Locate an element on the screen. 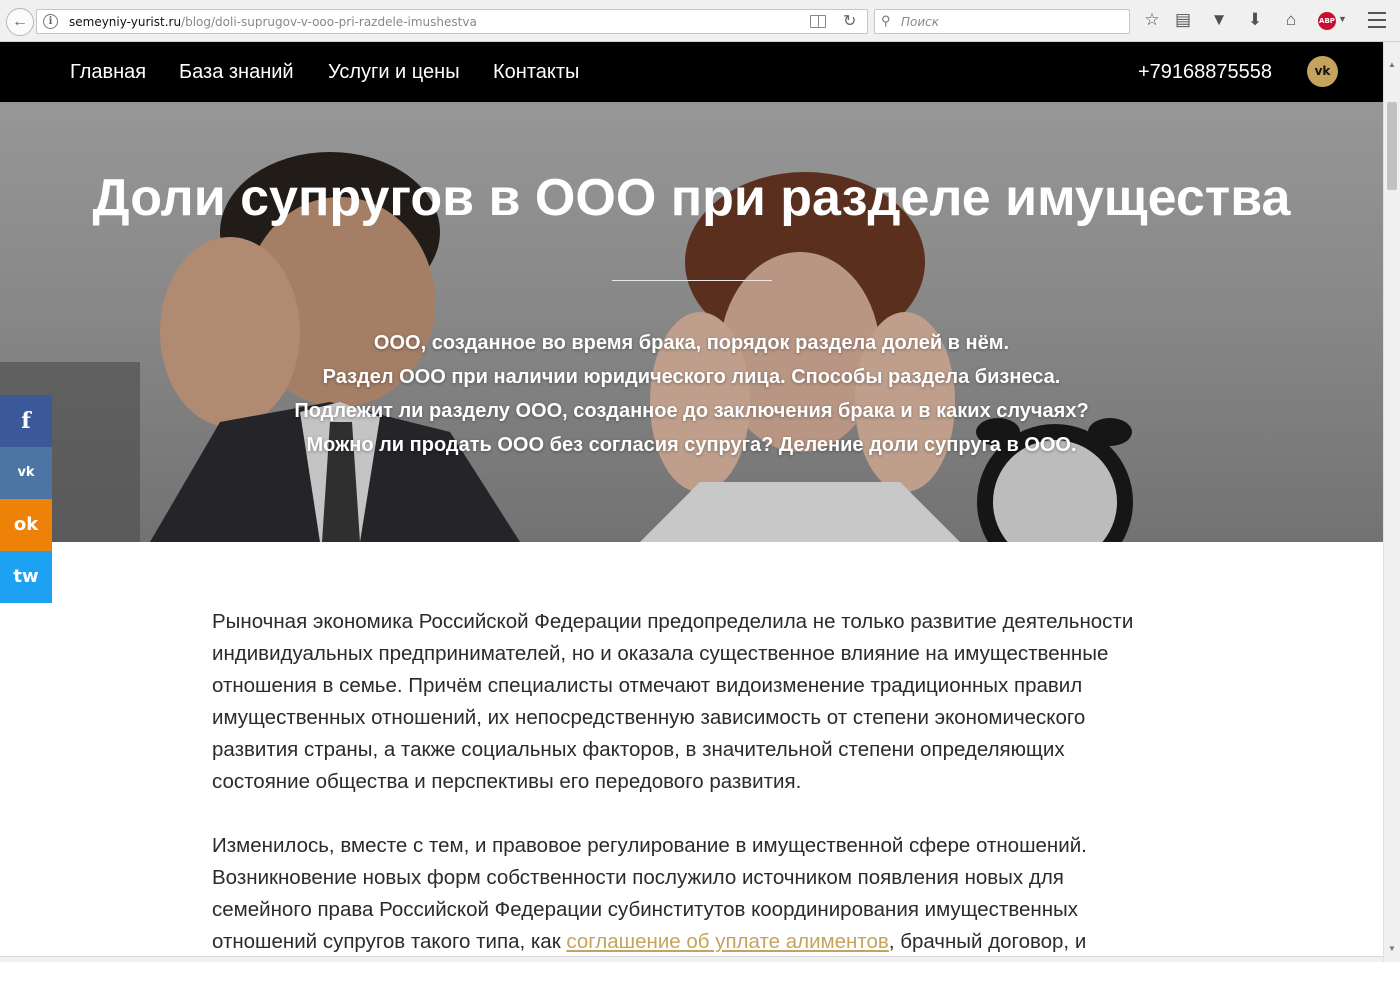  window-bottom-edge is located at coordinates (691, 959).